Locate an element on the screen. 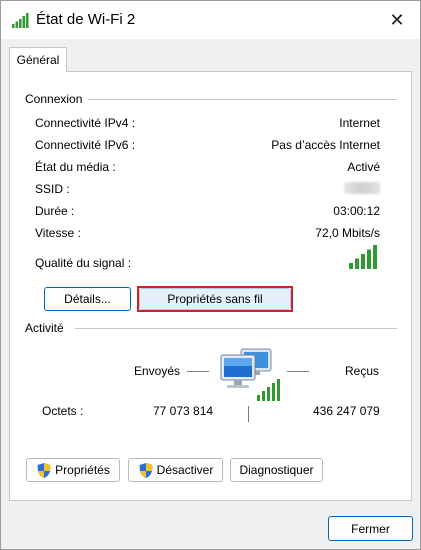 The height and width of the screenshot is (550, 421). speed-label: Vitesse : is located at coordinates (58, 233).